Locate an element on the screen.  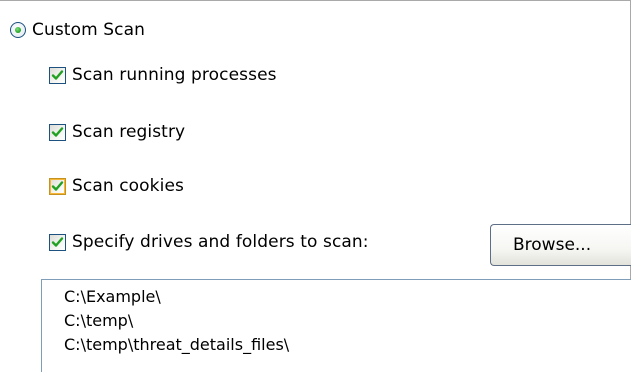
option-specify-folders: Specify drives and folders to scan: is located at coordinates (209, 242).